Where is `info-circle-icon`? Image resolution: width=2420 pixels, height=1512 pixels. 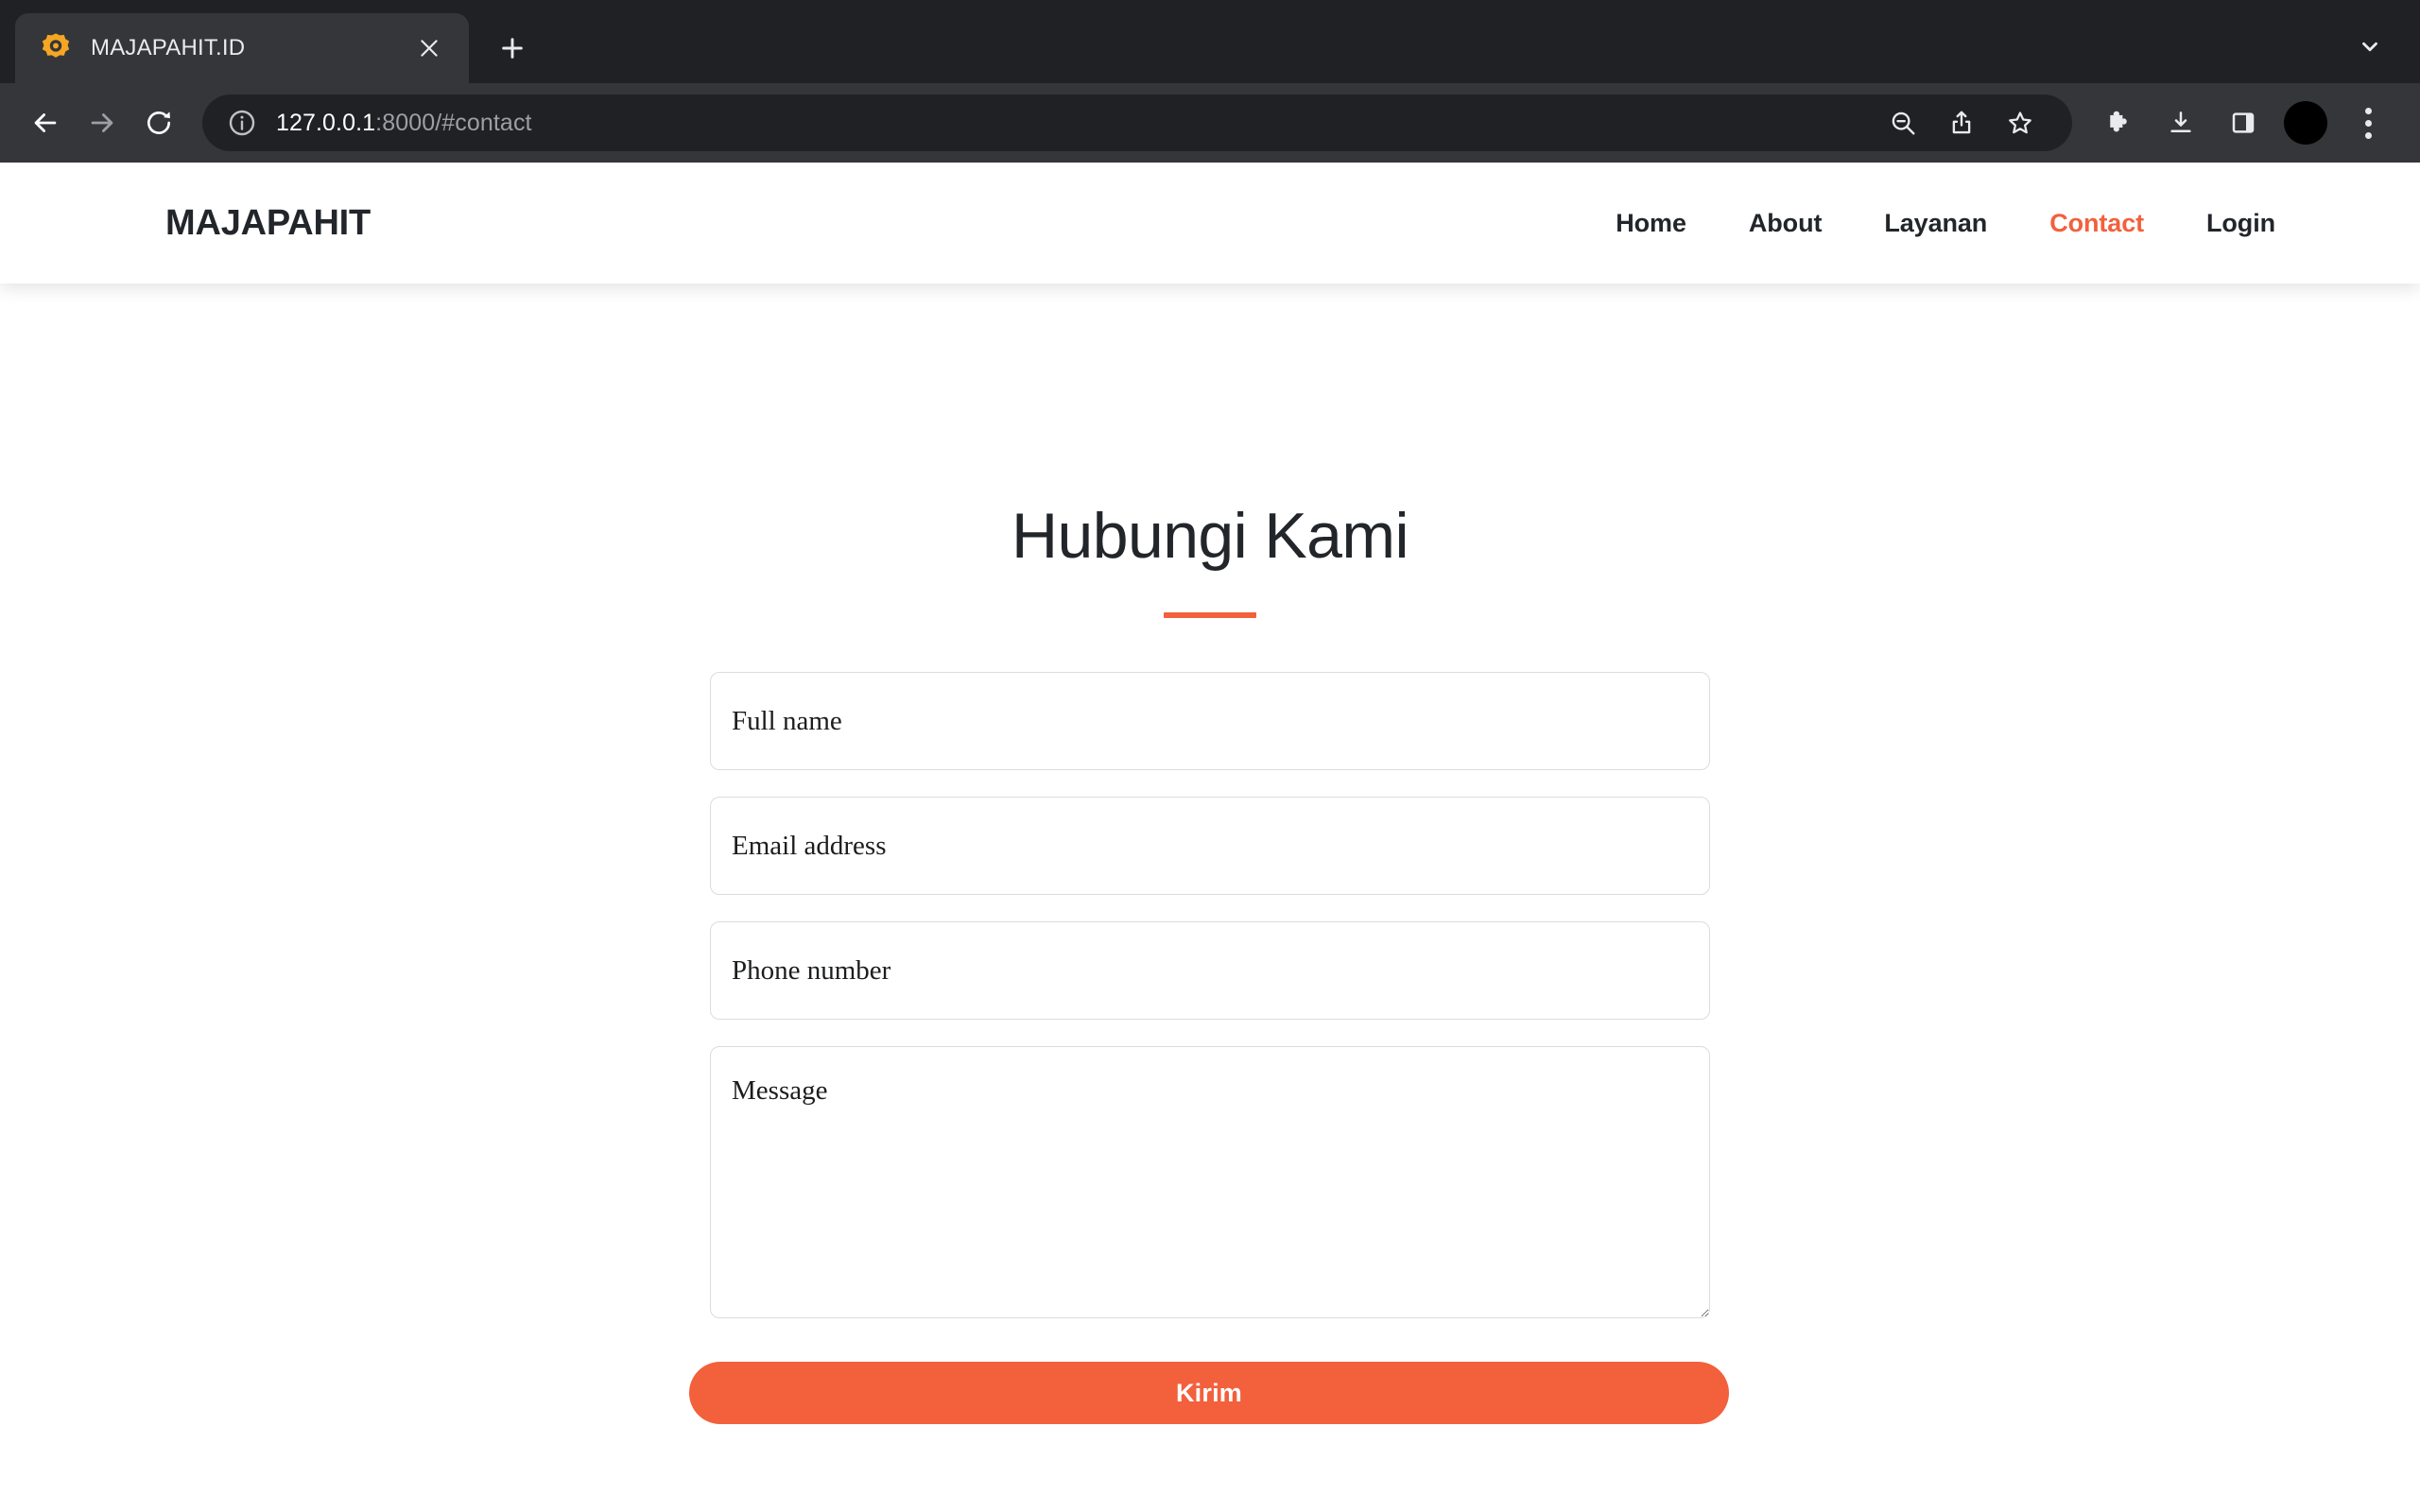
info-circle-icon is located at coordinates (242, 123).